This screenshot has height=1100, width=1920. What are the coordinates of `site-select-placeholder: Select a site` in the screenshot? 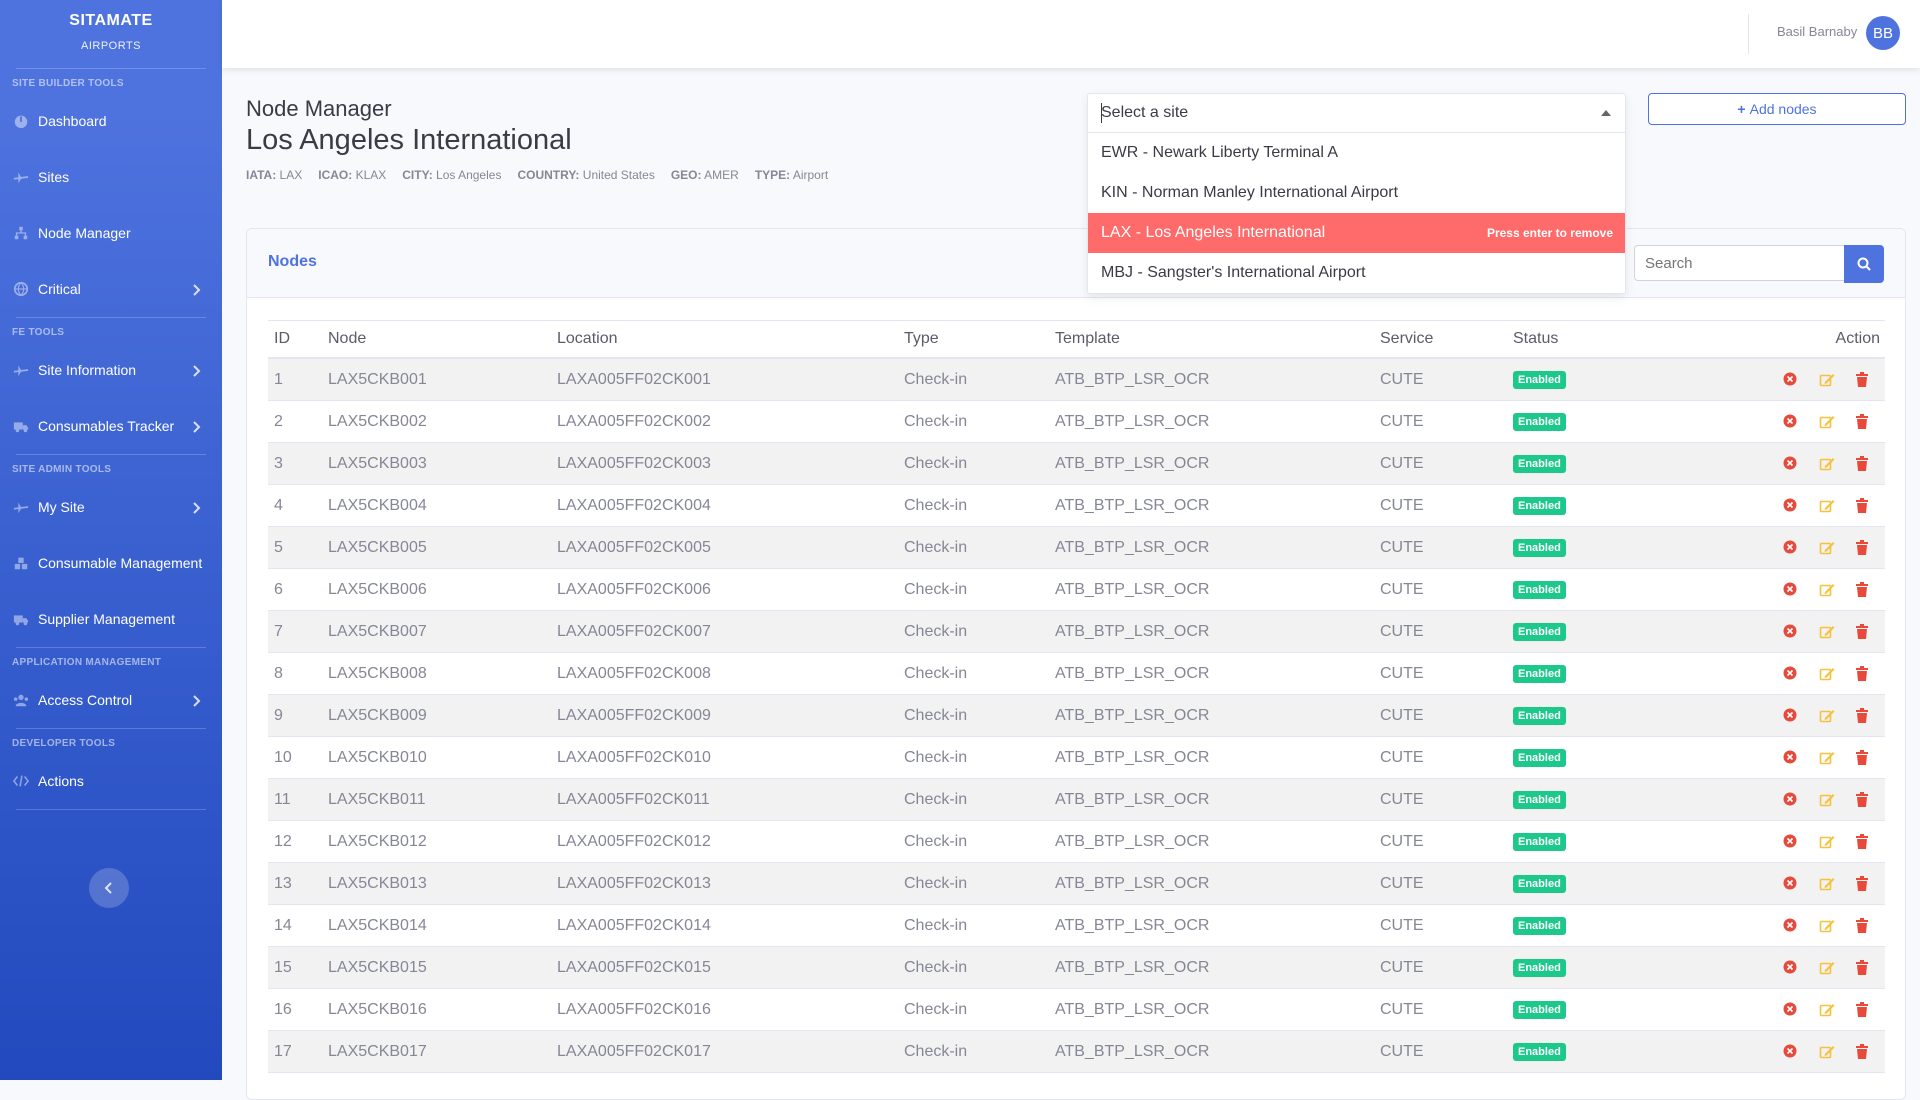 It's located at (1145, 112).